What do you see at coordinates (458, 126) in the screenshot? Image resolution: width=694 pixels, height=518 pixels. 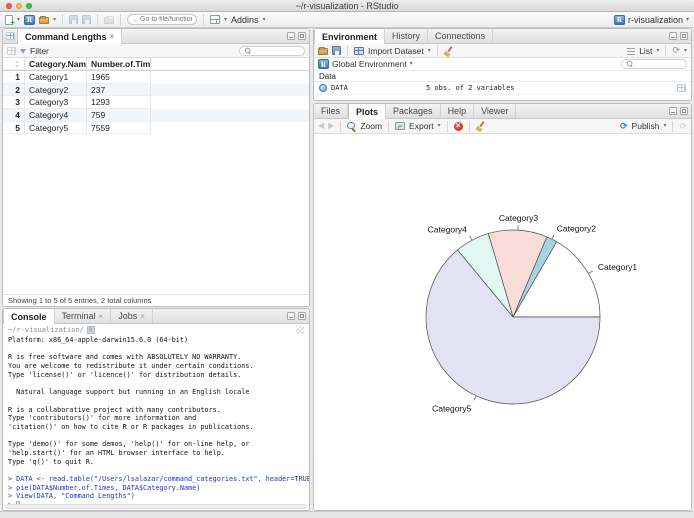 I see `remove-plot-icon` at bounding box center [458, 126].